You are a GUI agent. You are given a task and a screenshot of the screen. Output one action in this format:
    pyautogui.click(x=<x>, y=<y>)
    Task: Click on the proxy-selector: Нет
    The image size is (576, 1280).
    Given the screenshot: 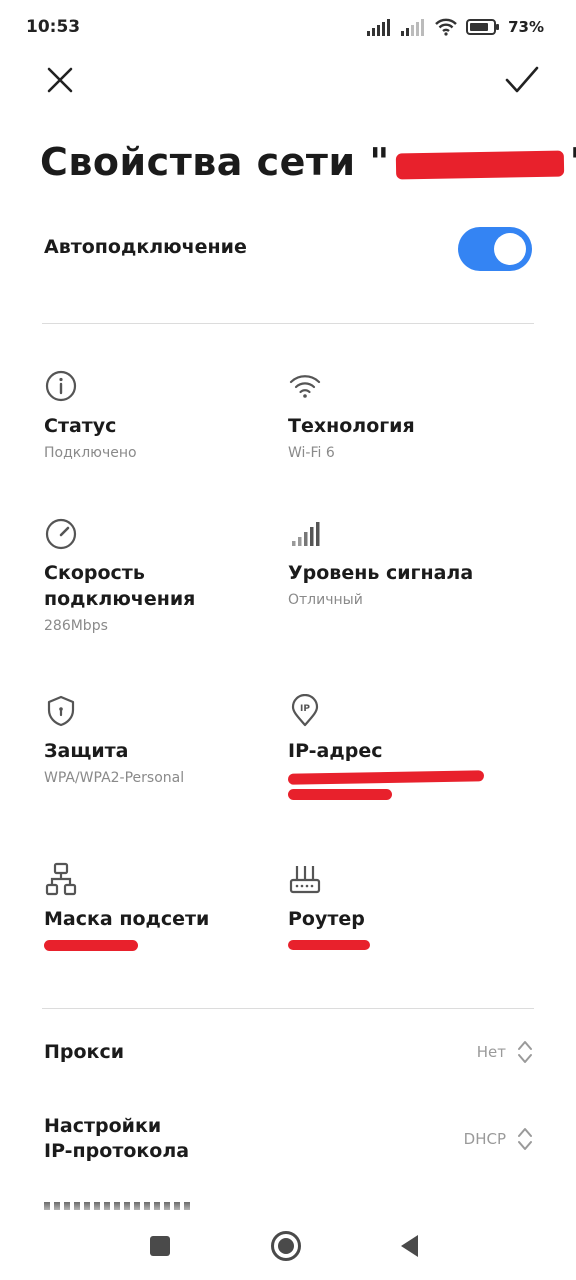 What is the action you would take?
    pyautogui.click(x=505, y=1052)
    